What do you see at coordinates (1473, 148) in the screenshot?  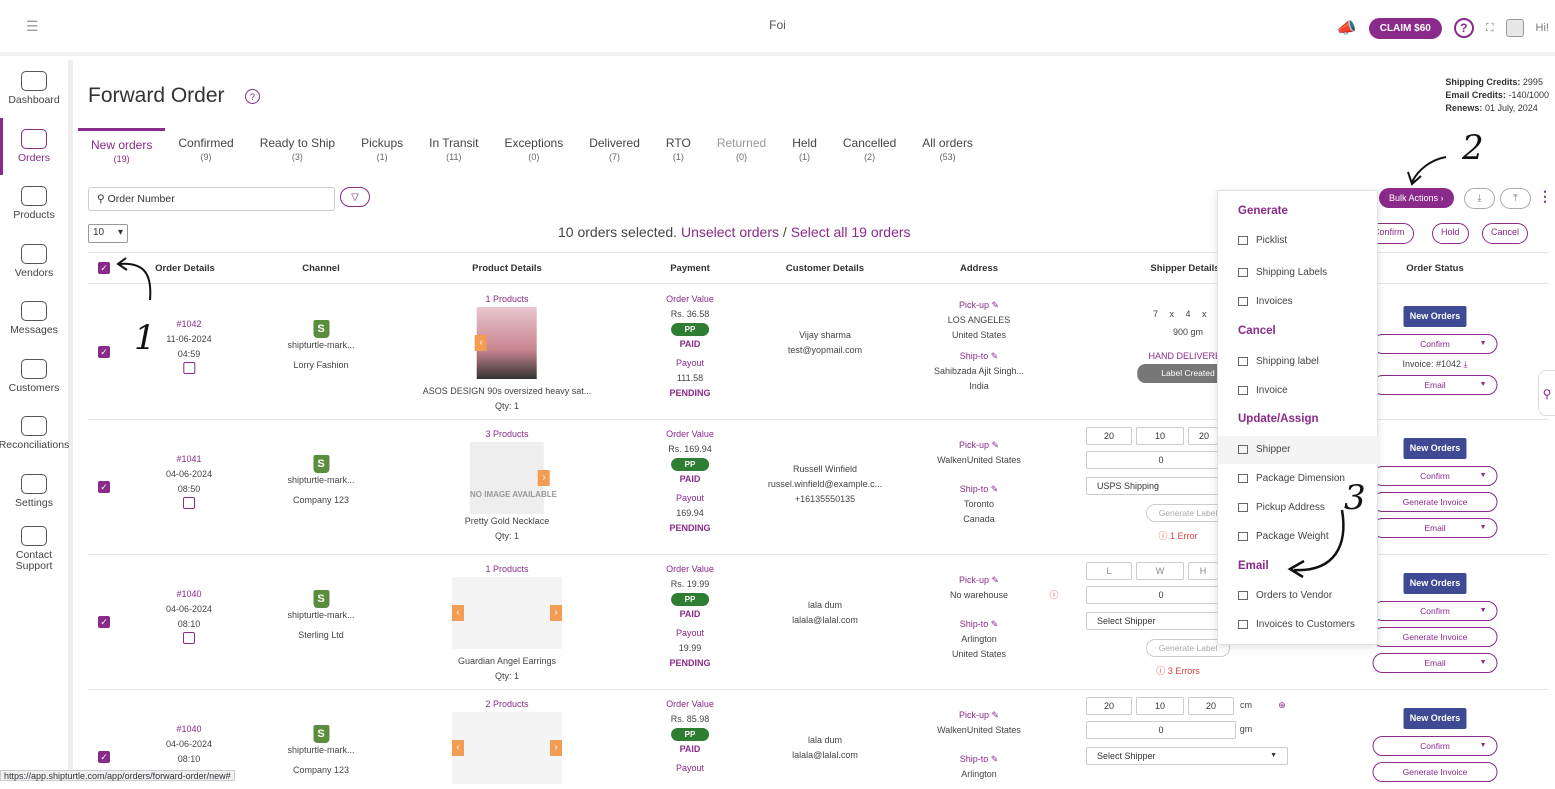 I see `annotation-step-2: 2` at bounding box center [1473, 148].